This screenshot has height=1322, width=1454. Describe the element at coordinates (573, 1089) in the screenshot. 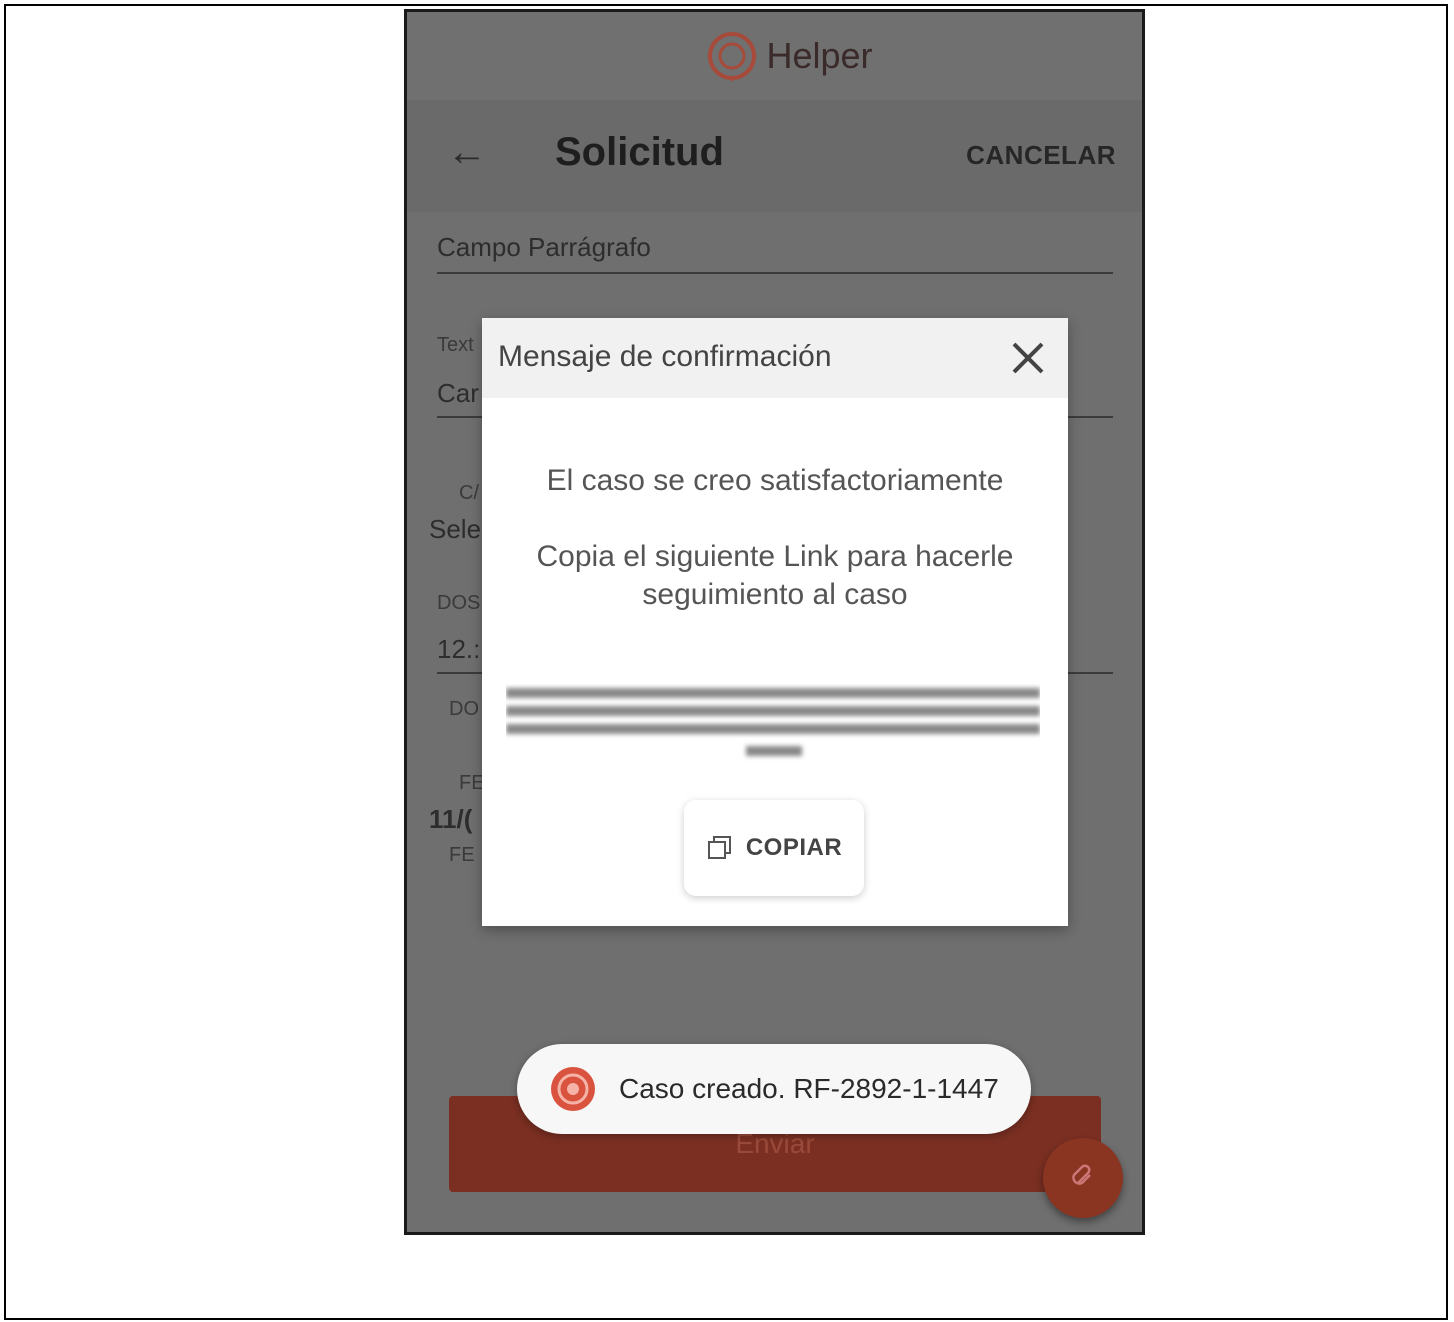

I see `helper-toast-icon` at that location.